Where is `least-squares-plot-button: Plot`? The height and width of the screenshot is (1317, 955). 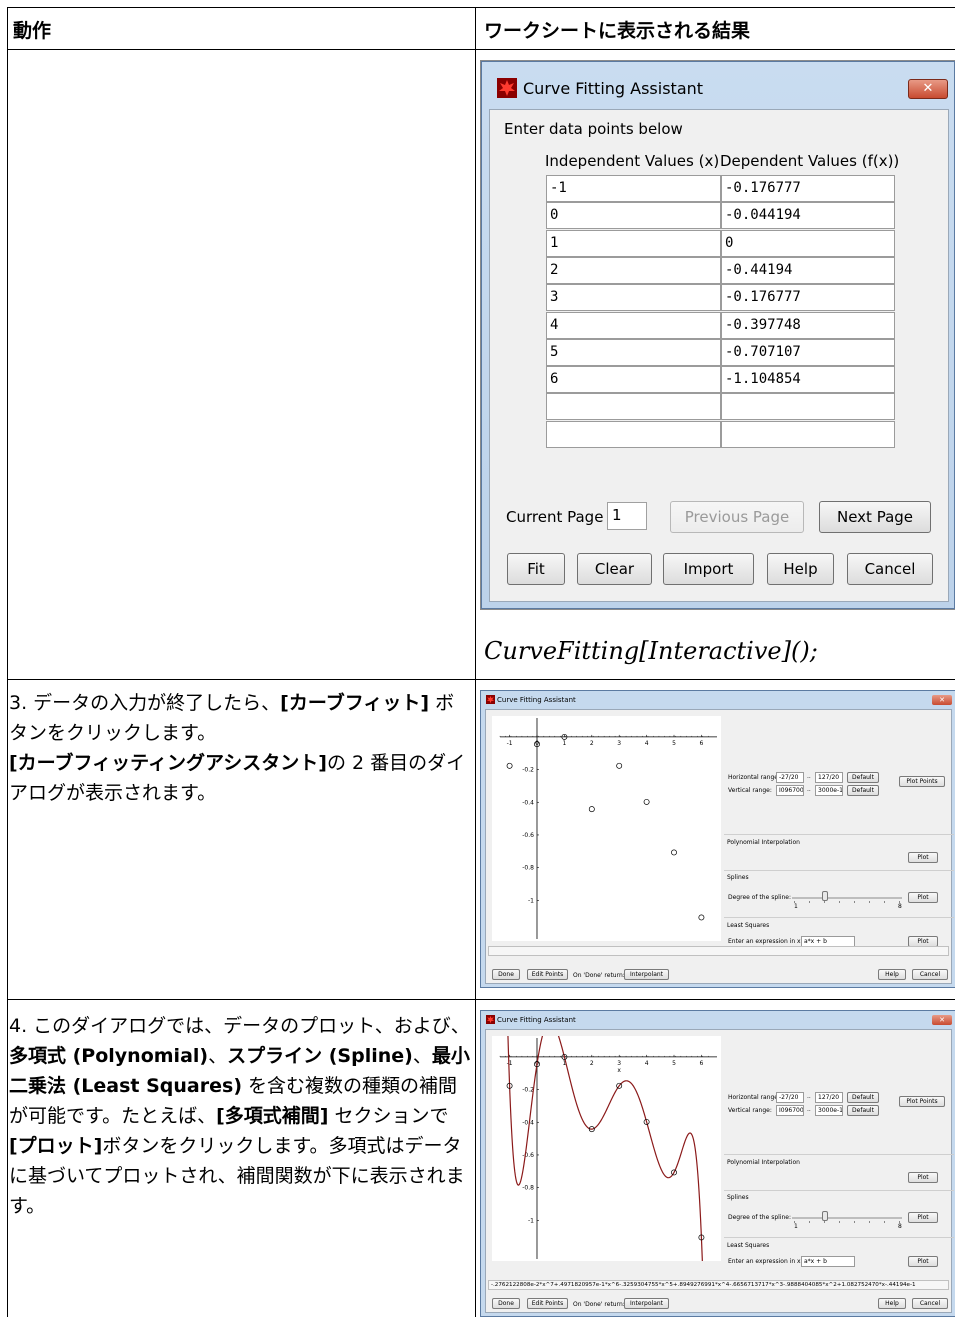
least-squares-plot-button: Plot is located at coordinates (923, 1261).